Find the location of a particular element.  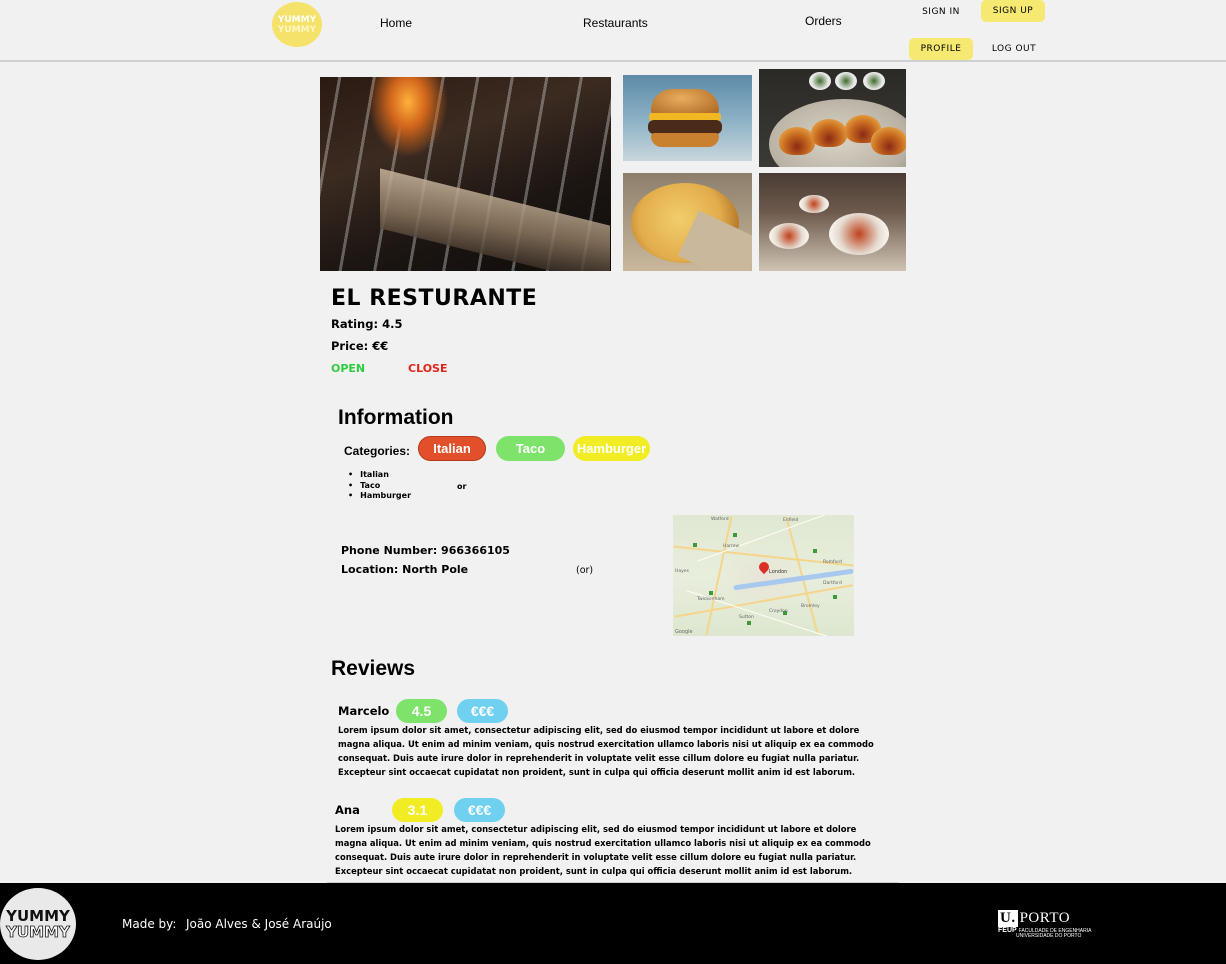

review-author: Marcelo is located at coordinates (364, 711).